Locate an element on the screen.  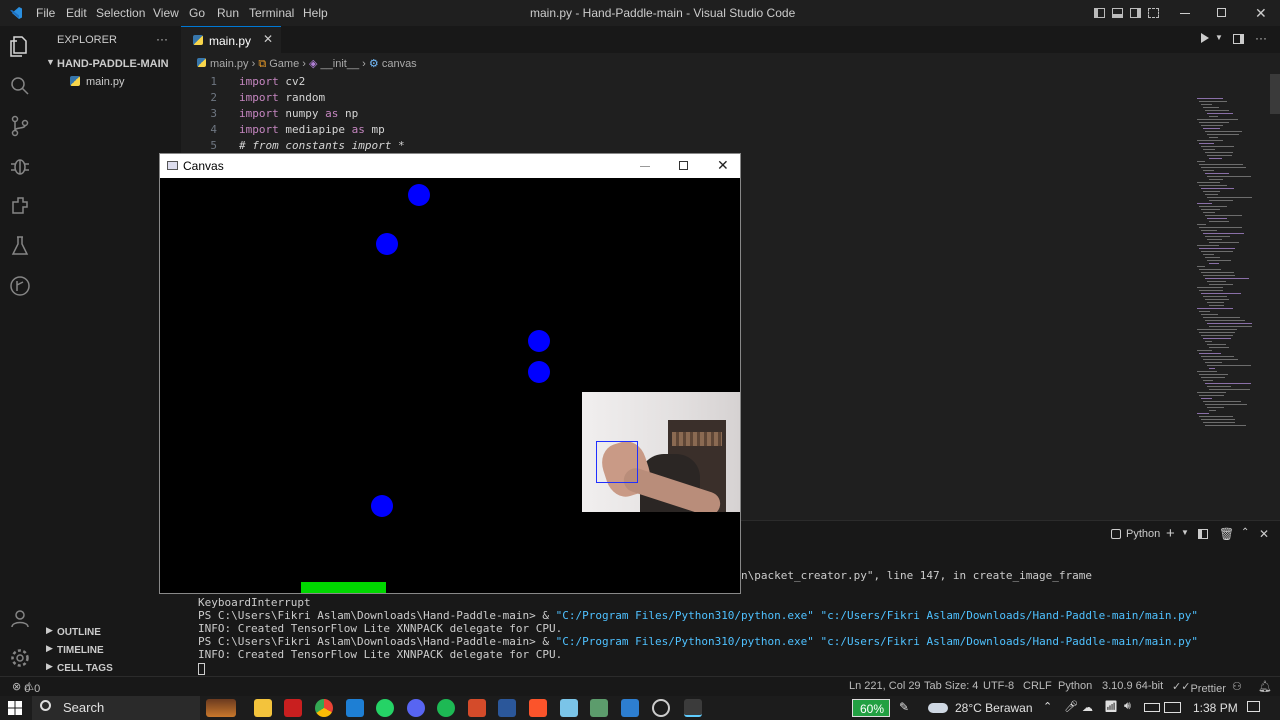
tray-chevron-icon: ⌃ is located at coordinates (1047, 706).